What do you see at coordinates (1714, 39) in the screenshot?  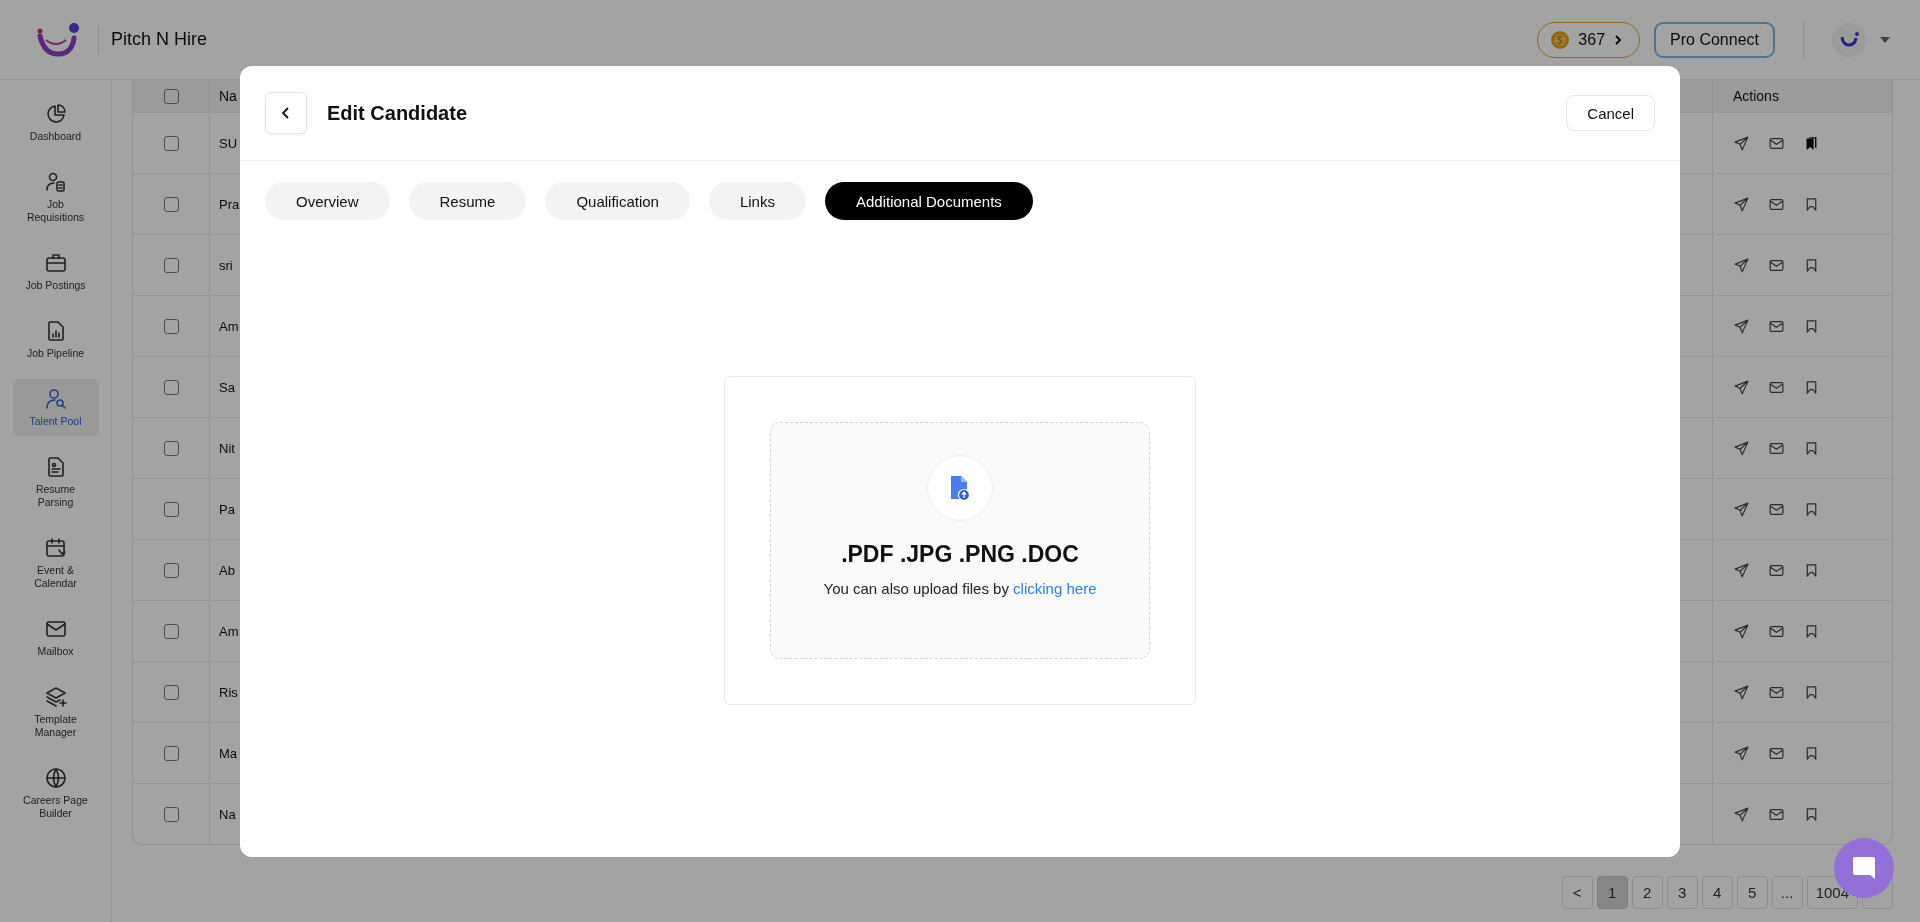 I see `pro-connect-button: Pro Connect` at bounding box center [1714, 39].